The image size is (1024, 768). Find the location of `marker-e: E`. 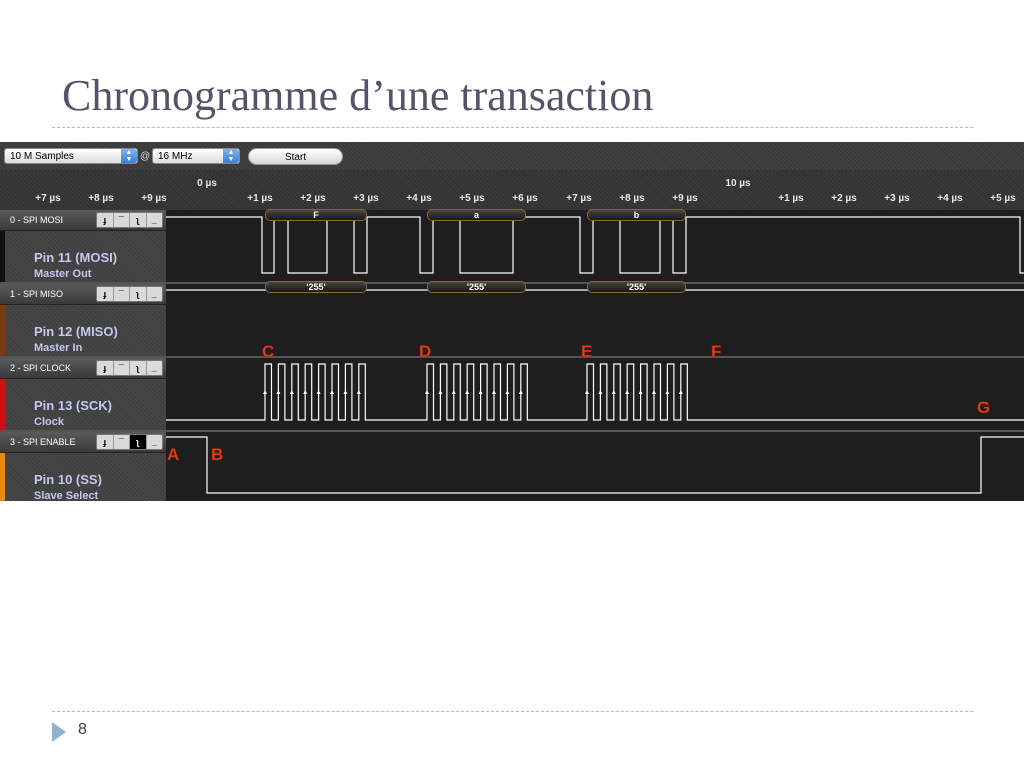

marker-e: E is located at coordinates (586, 351).